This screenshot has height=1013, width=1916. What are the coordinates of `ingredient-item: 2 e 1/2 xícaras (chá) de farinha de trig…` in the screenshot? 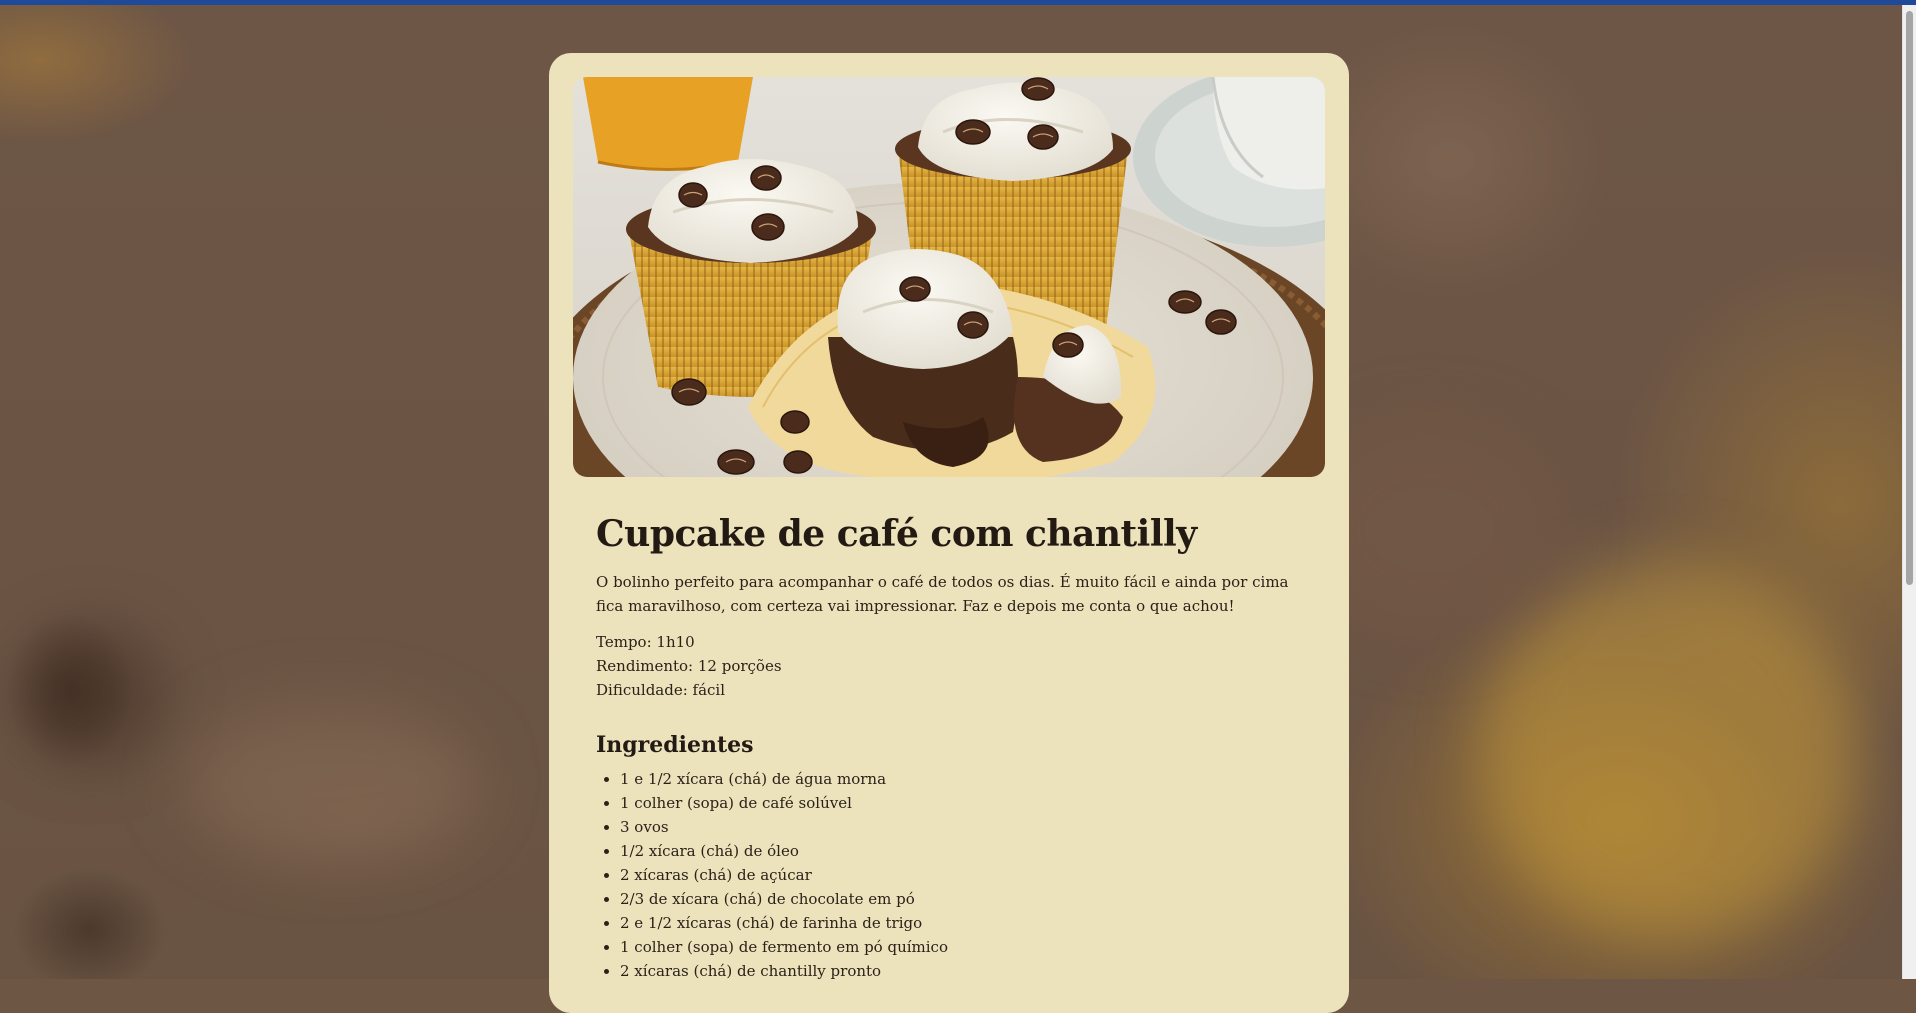 It's located at (958, 923).